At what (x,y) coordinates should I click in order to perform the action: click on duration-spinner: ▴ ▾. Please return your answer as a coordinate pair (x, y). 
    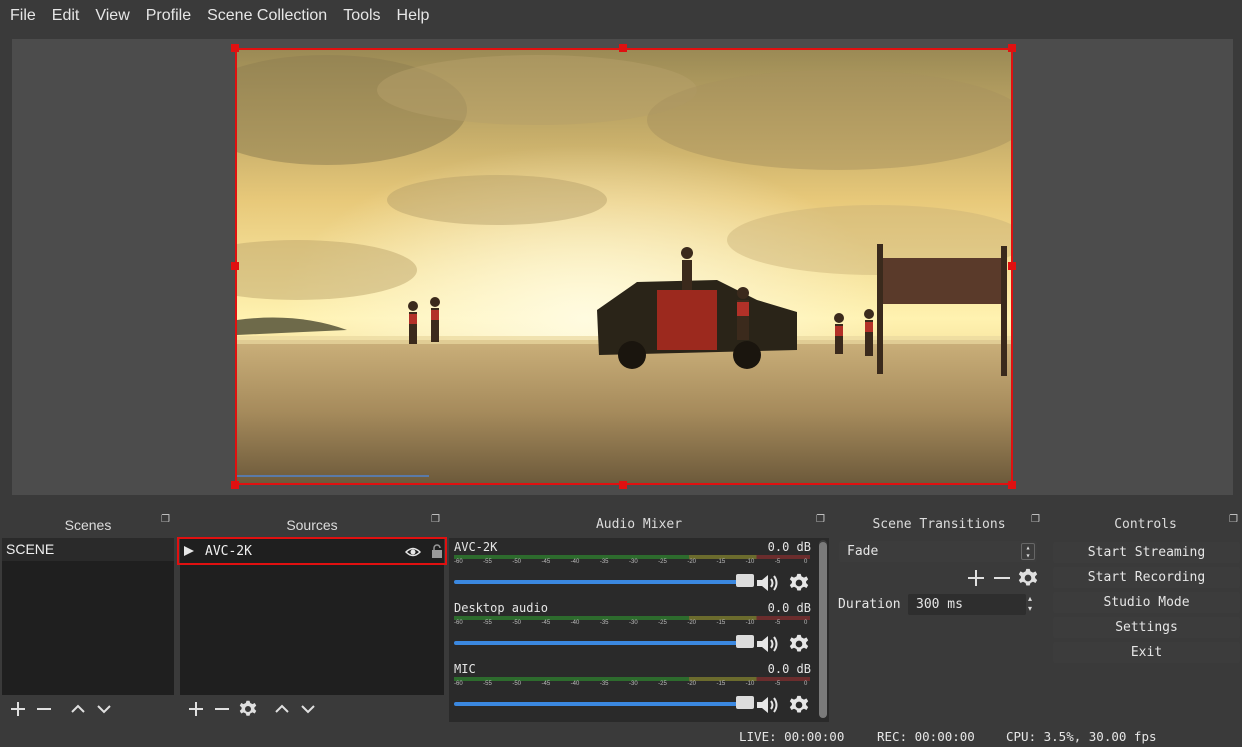
    Looking at the image, I should click on (1030, 604).